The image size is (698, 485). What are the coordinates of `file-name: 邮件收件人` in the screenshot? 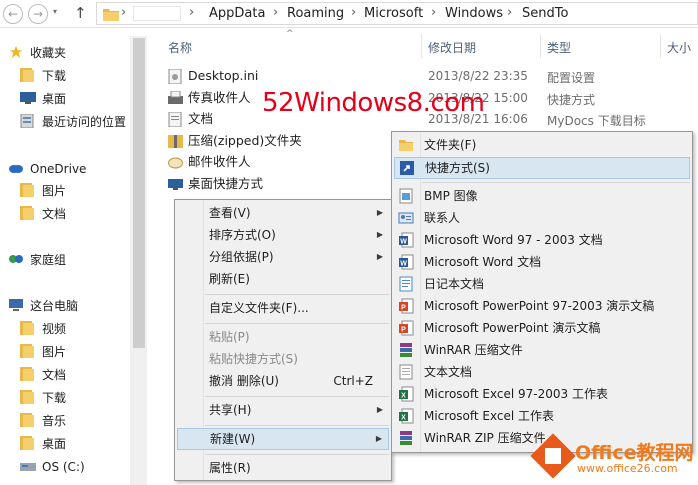 It's located at (219, 161).